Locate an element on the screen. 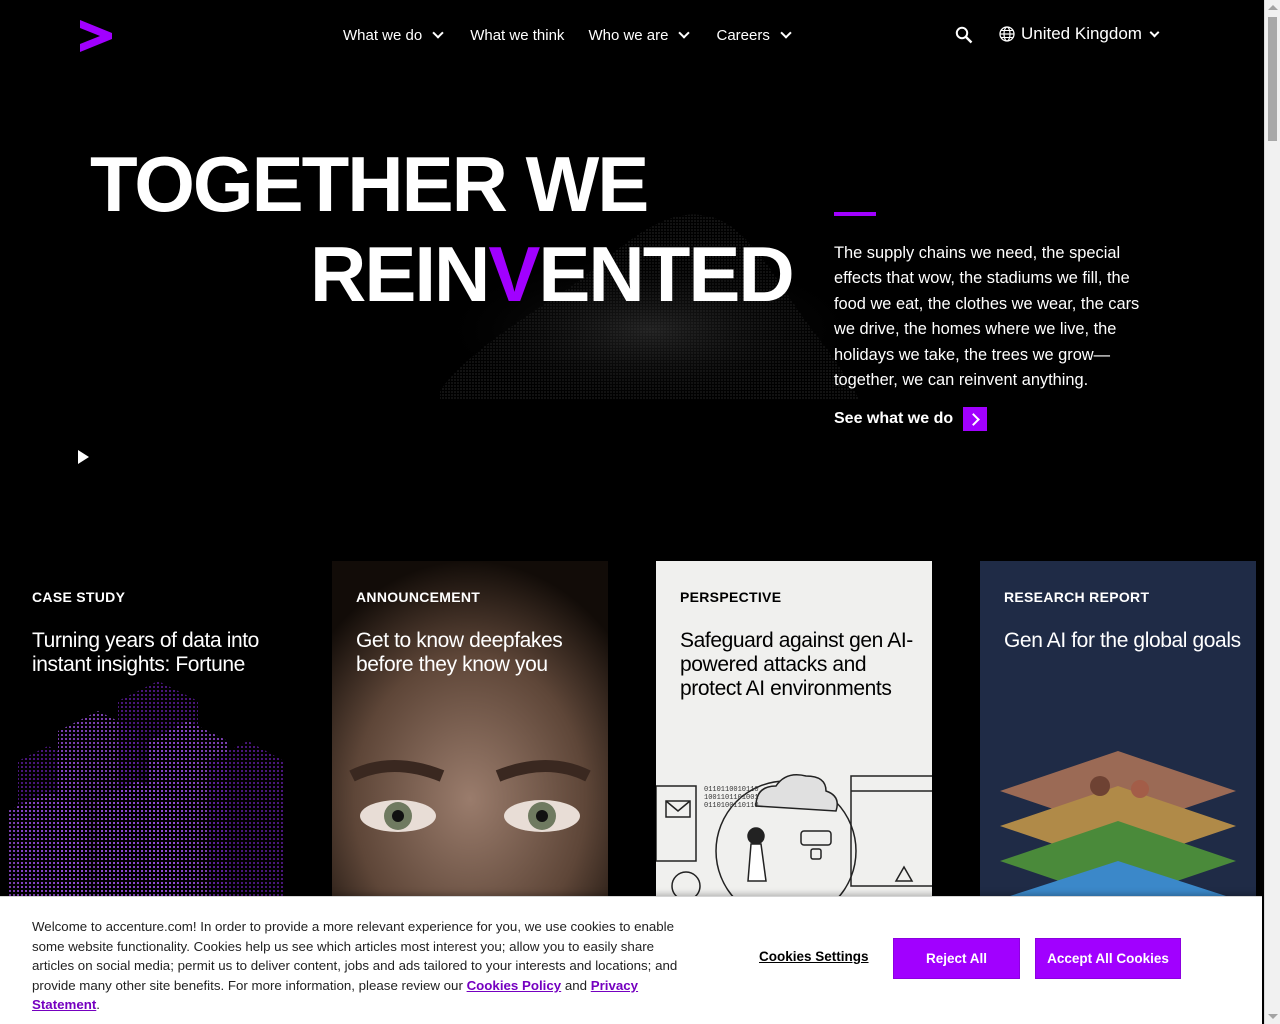 The width and height of the screenshot is (1280, 1024). hero-headline-line2: REINVENTED is located at coordinates (552, 274).